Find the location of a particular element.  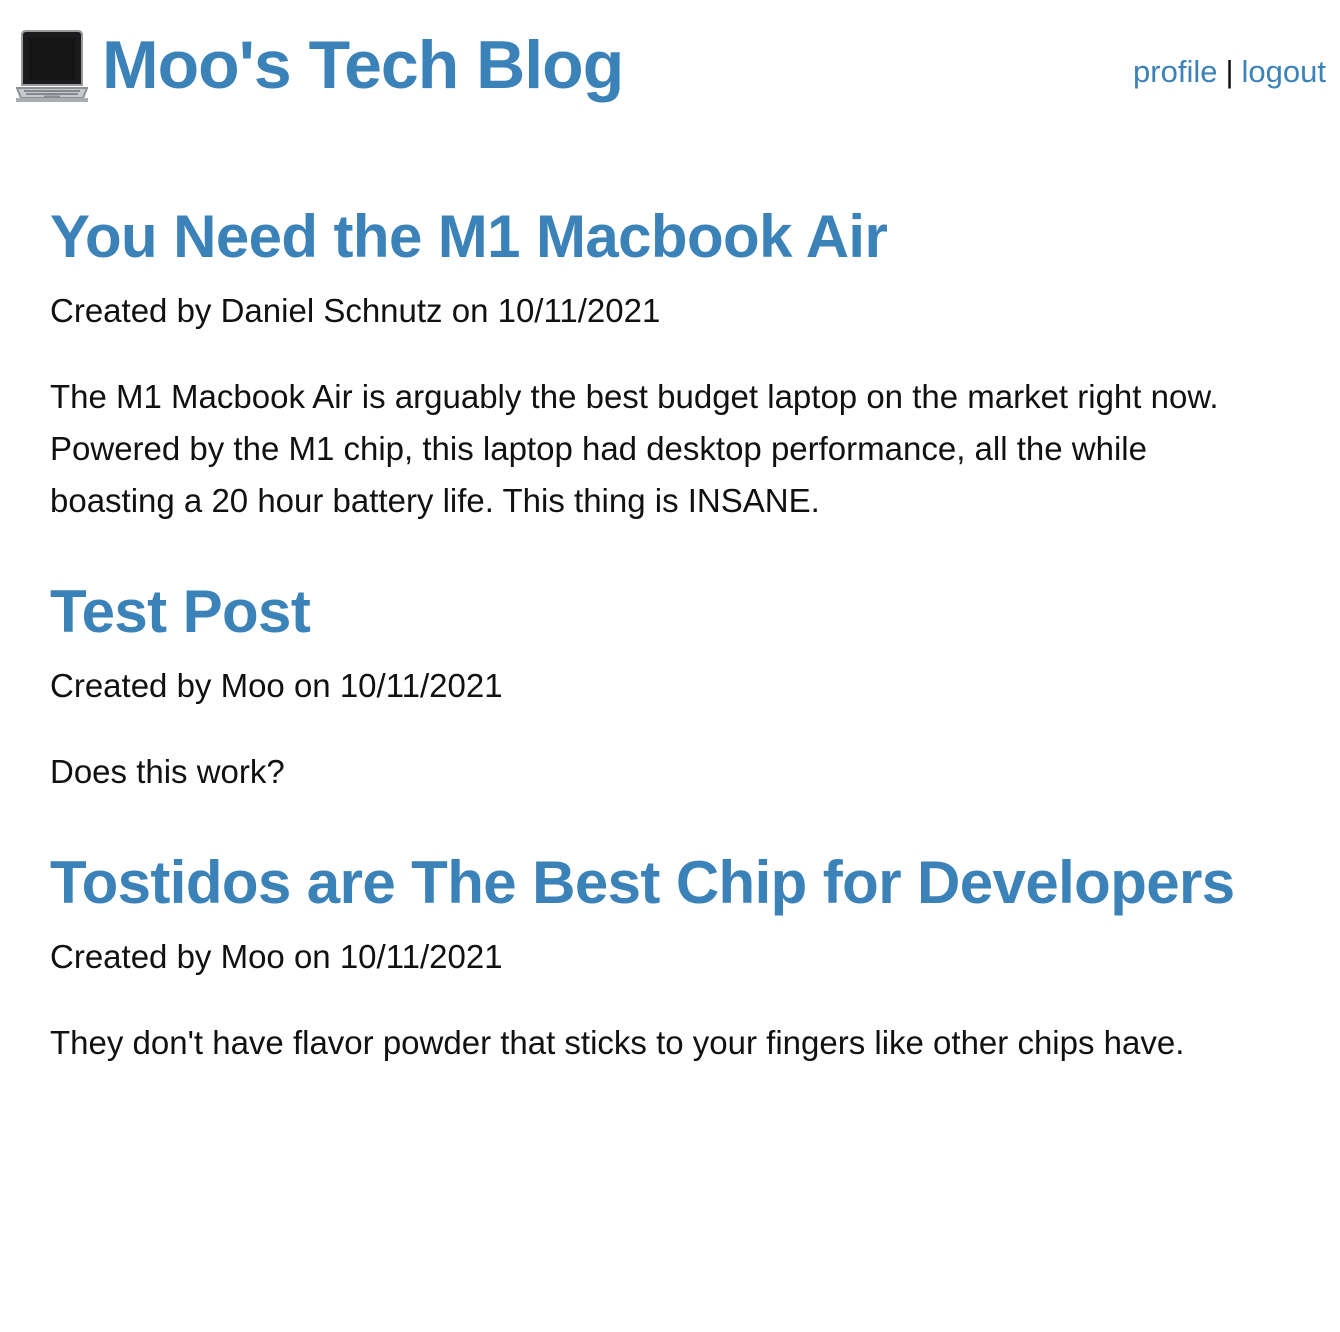

user-navigation: profile | logout is located at coordinates (1229, 72).